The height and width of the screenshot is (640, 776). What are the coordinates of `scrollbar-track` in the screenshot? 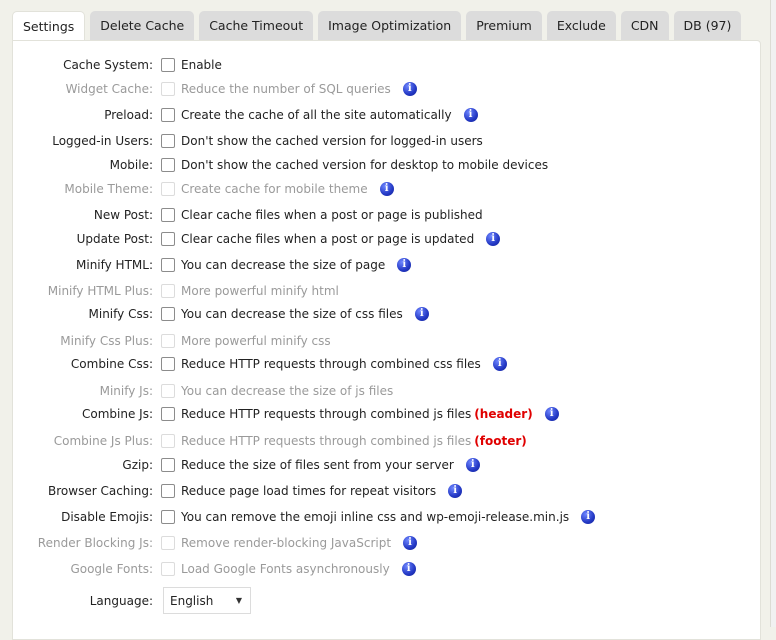 It's located at (773, 313).